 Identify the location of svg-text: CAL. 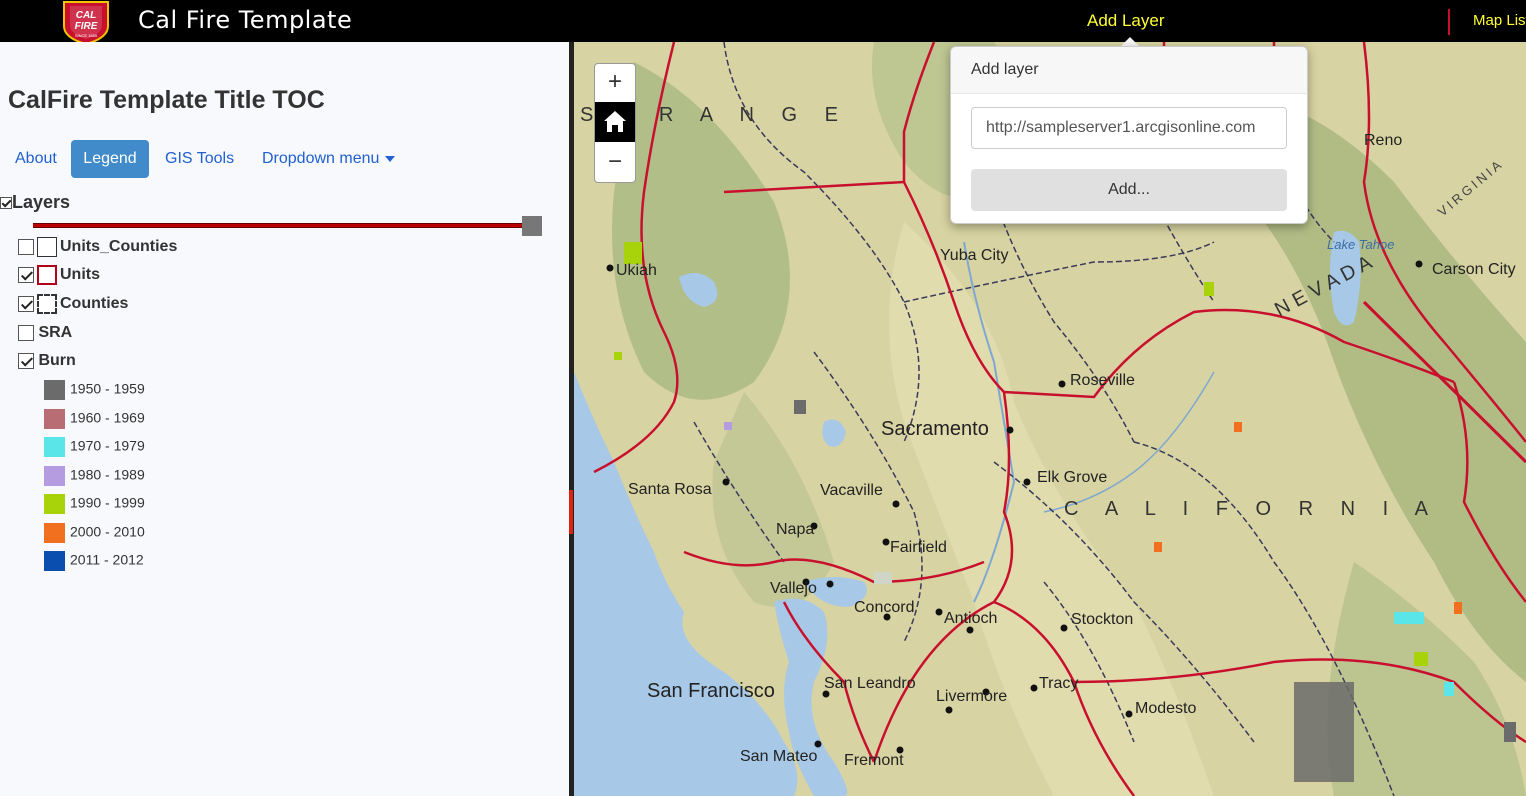
(86, 15).